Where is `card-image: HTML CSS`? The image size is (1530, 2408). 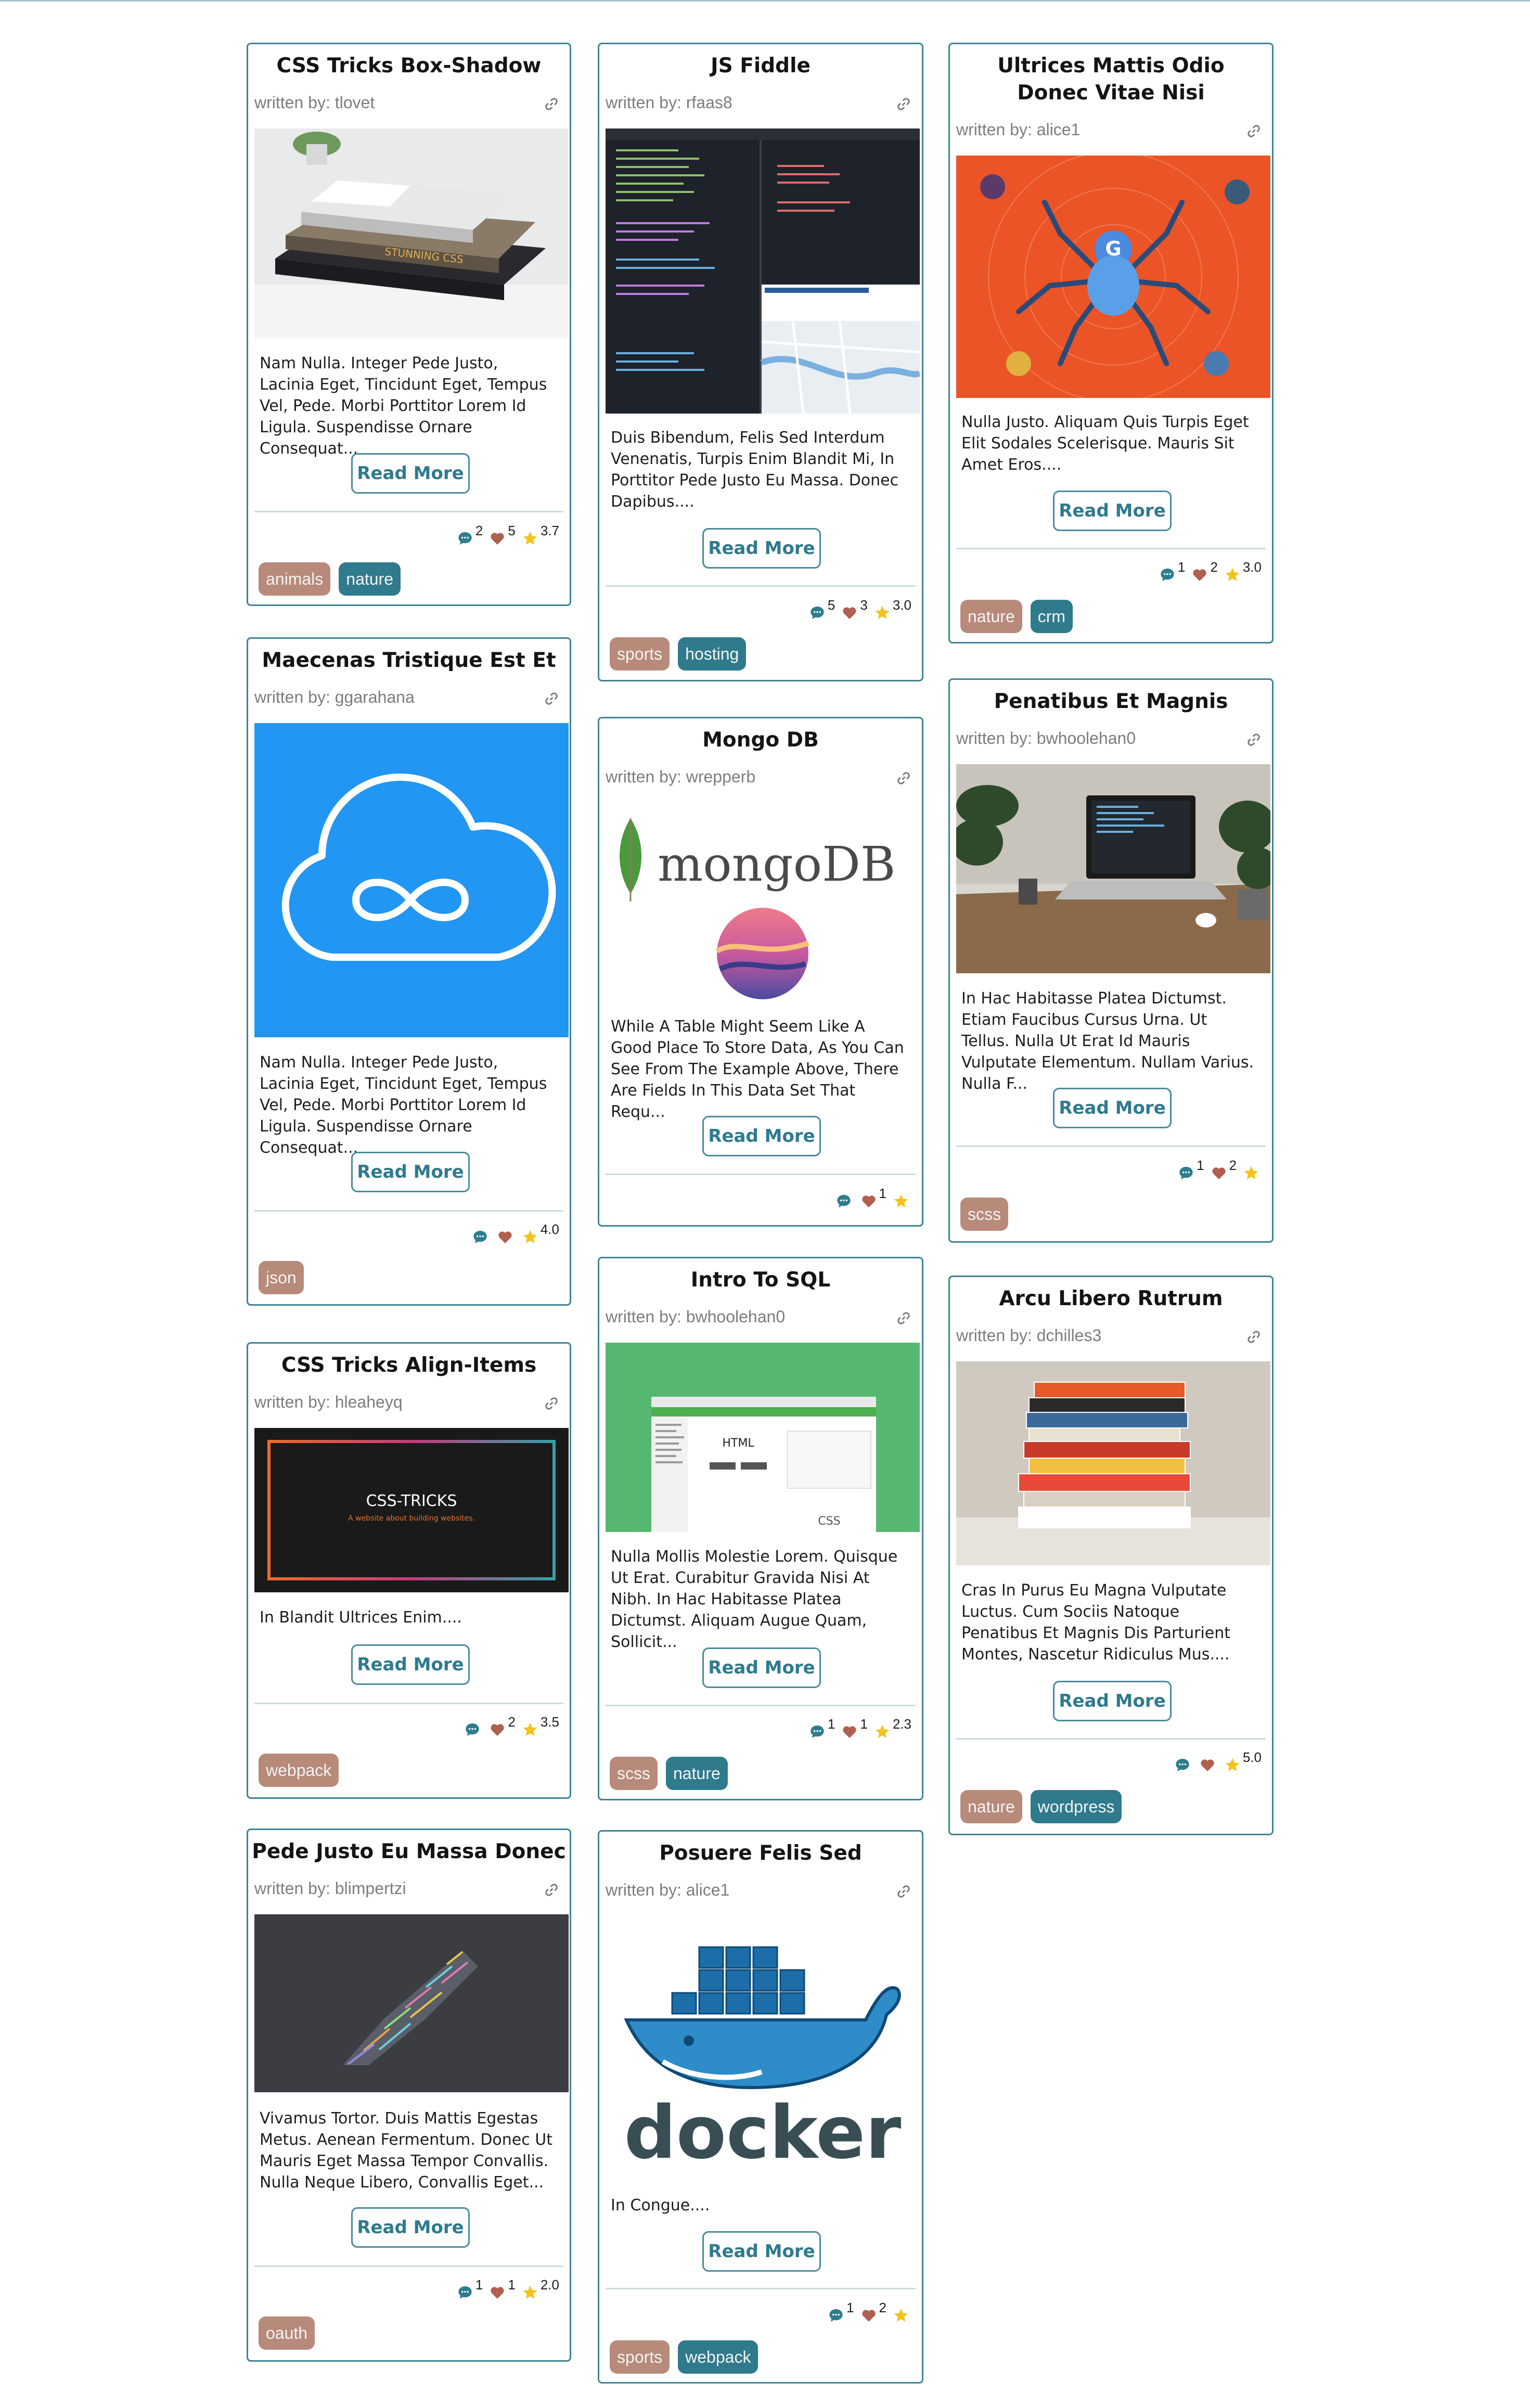 card-image: HTML CSS is located at coordinates (763, 1437).